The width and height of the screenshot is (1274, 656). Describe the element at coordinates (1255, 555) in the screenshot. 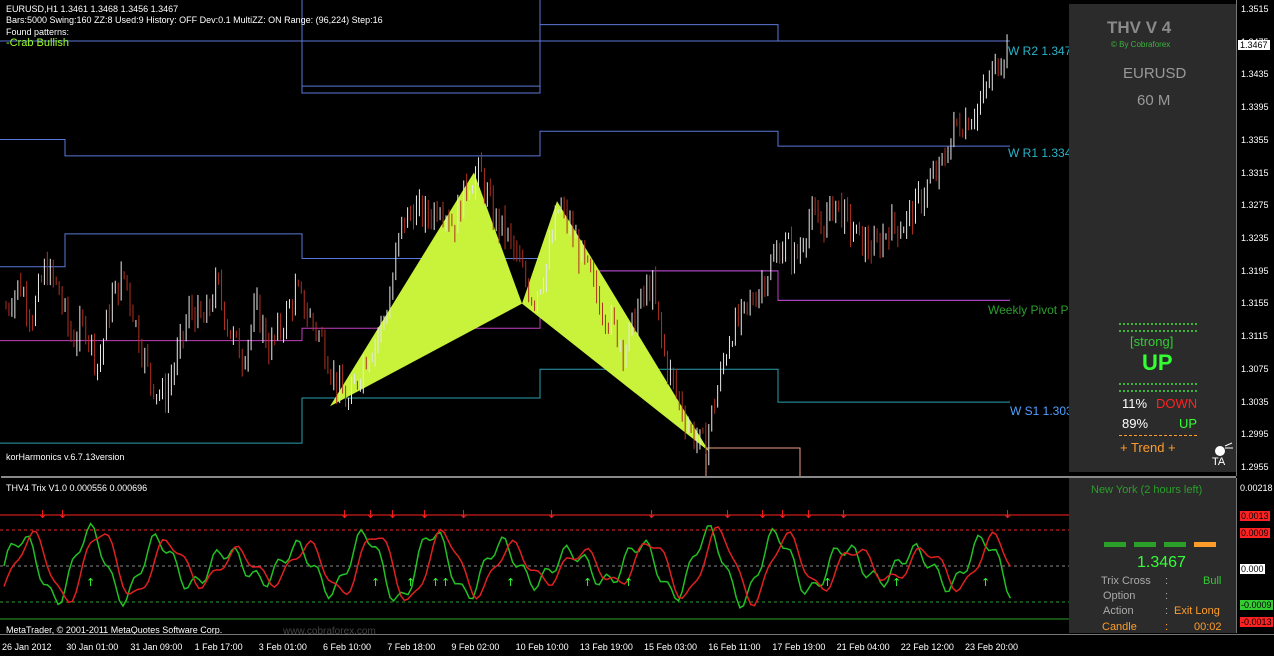

I see `indicator-axis: 0.00218 0.0013 0.0009 0.000 -0.0009 -0.0013` at that location.